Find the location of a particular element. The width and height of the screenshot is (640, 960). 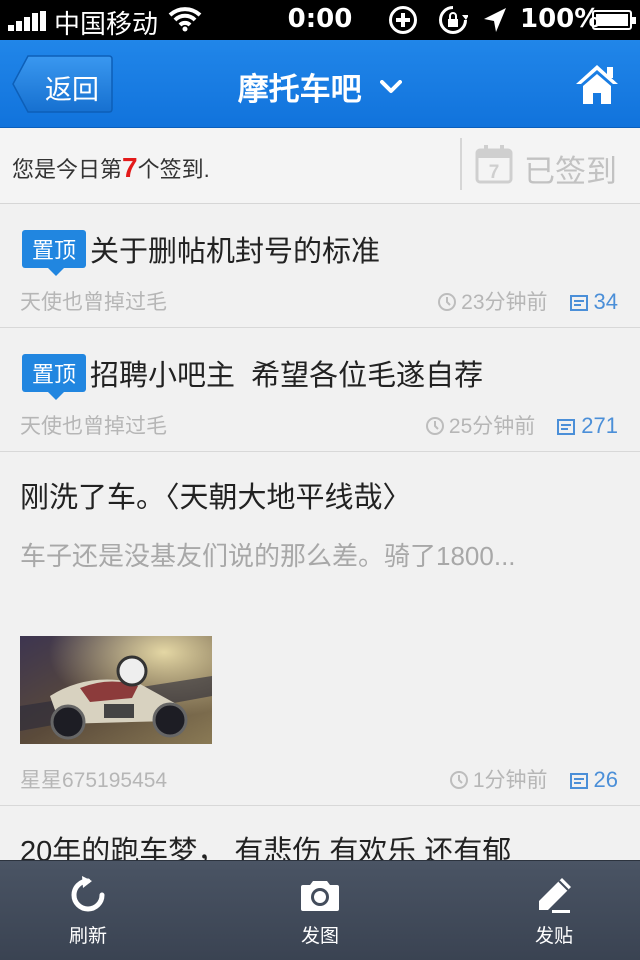

post-time: 1分钟前 is located at coordinates (510, 780).